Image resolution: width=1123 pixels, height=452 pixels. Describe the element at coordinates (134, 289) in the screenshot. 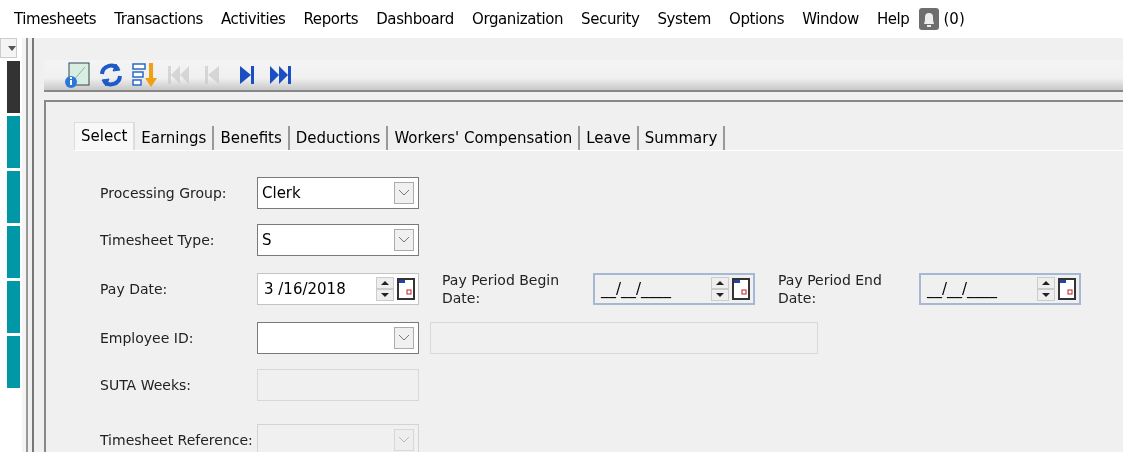

I see `field-label: Pay Date:` at that location.